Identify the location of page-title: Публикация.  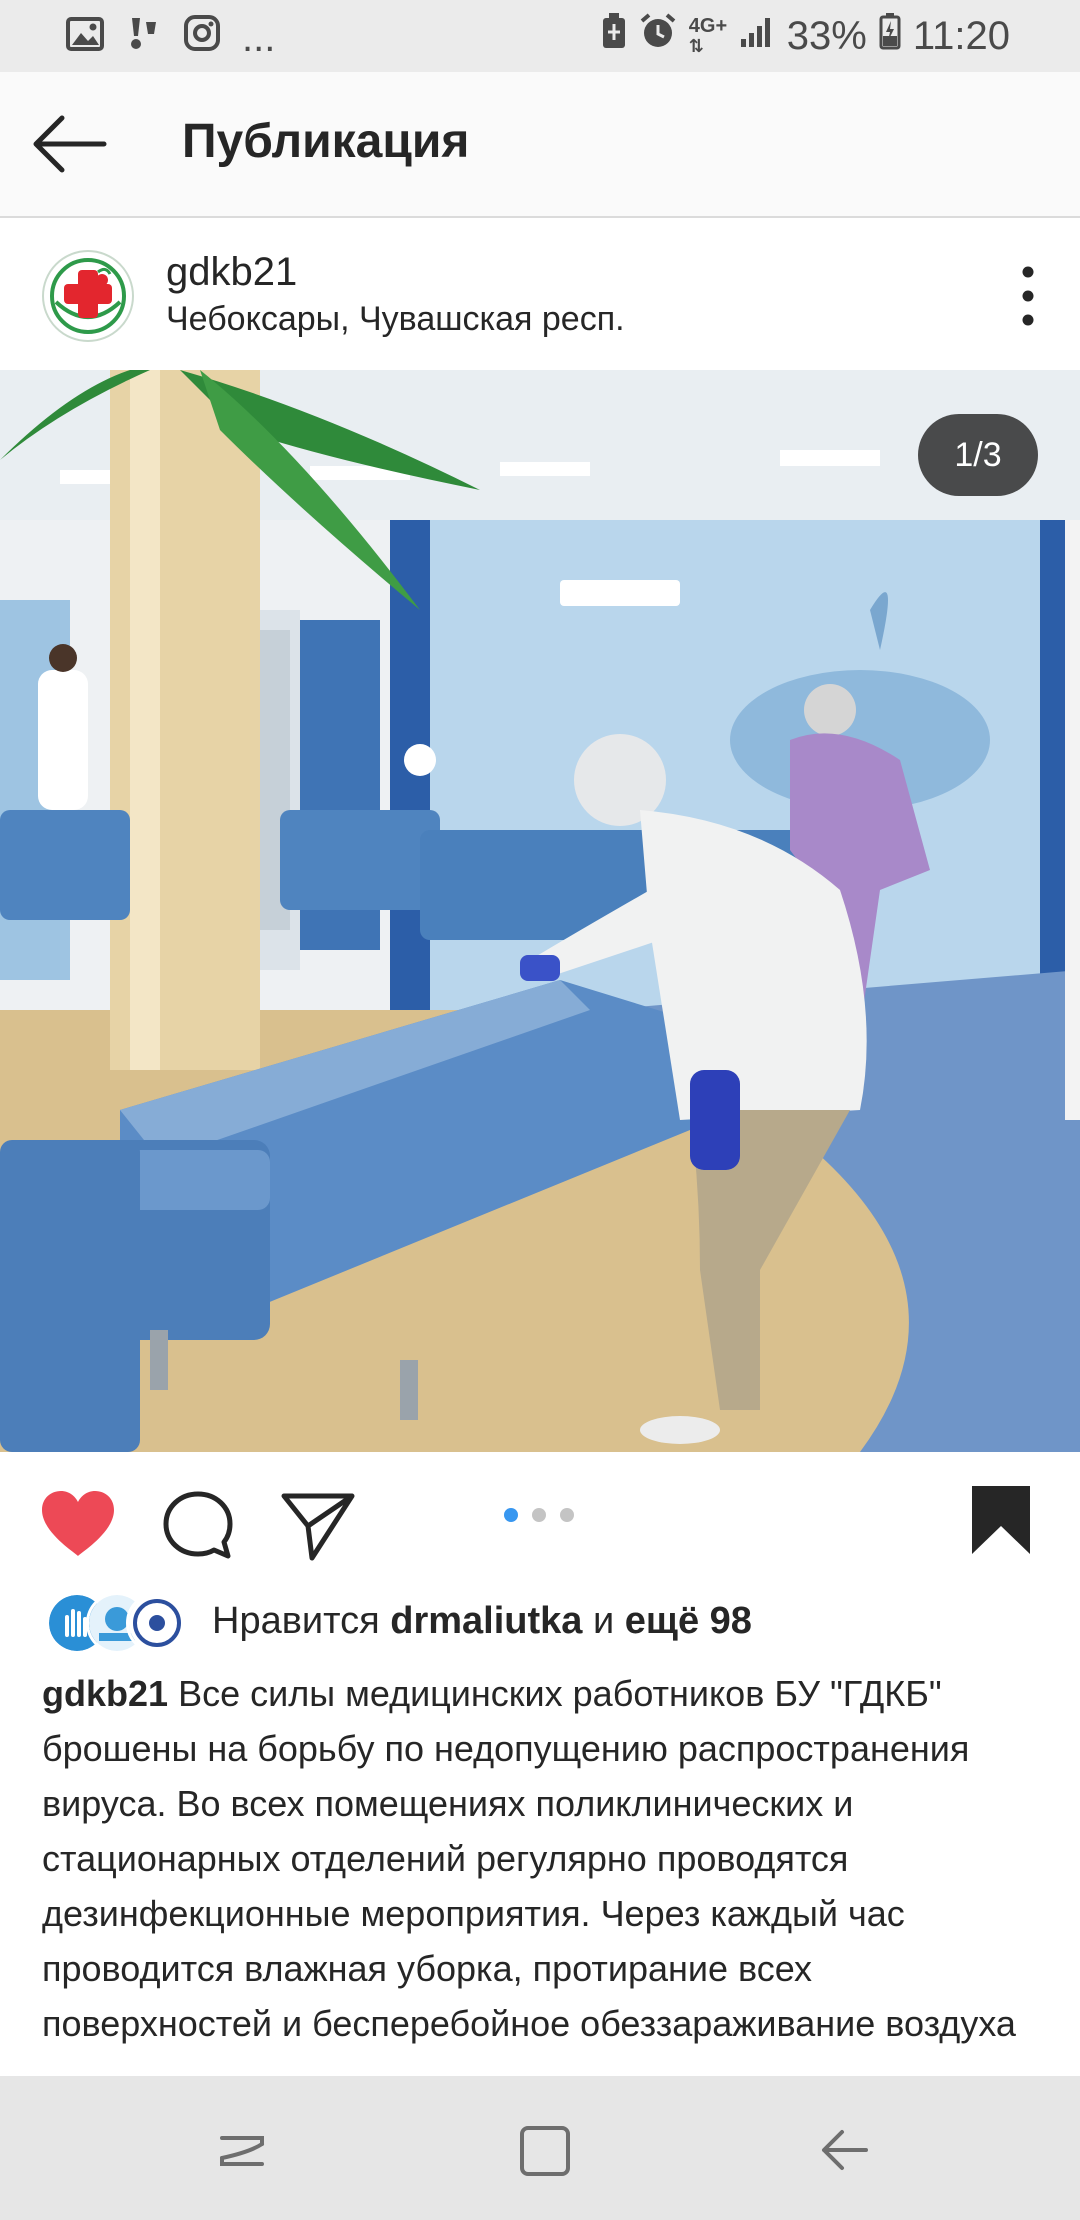
(326, 141).